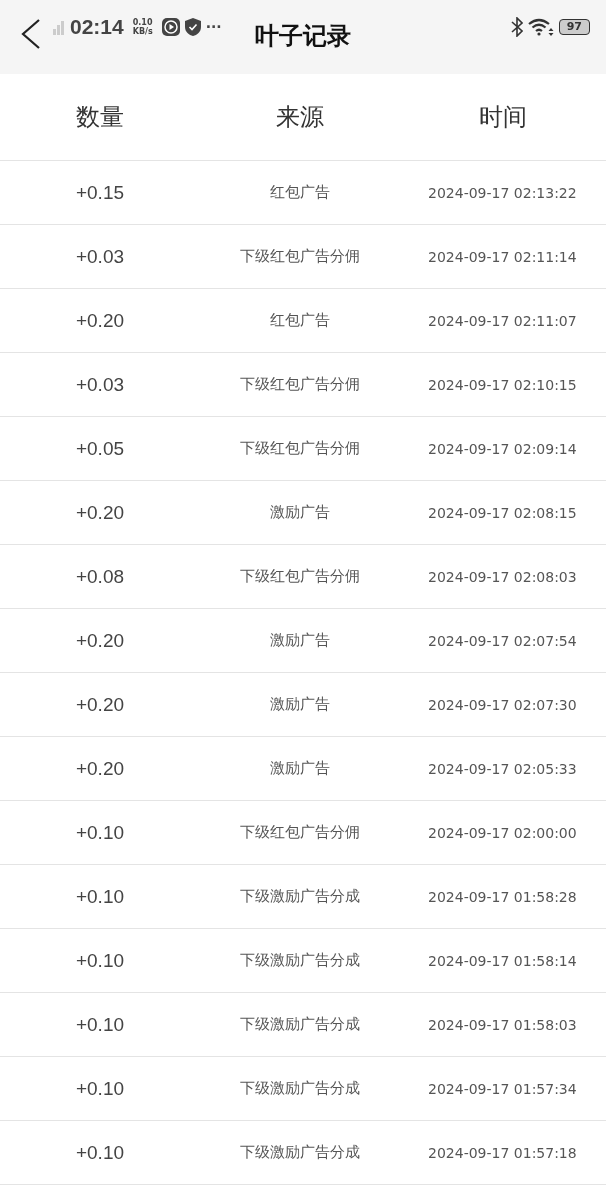 This screenshot has width=606, height=1198. I want to click on amount-cell: +0.05, so click(100, 448).